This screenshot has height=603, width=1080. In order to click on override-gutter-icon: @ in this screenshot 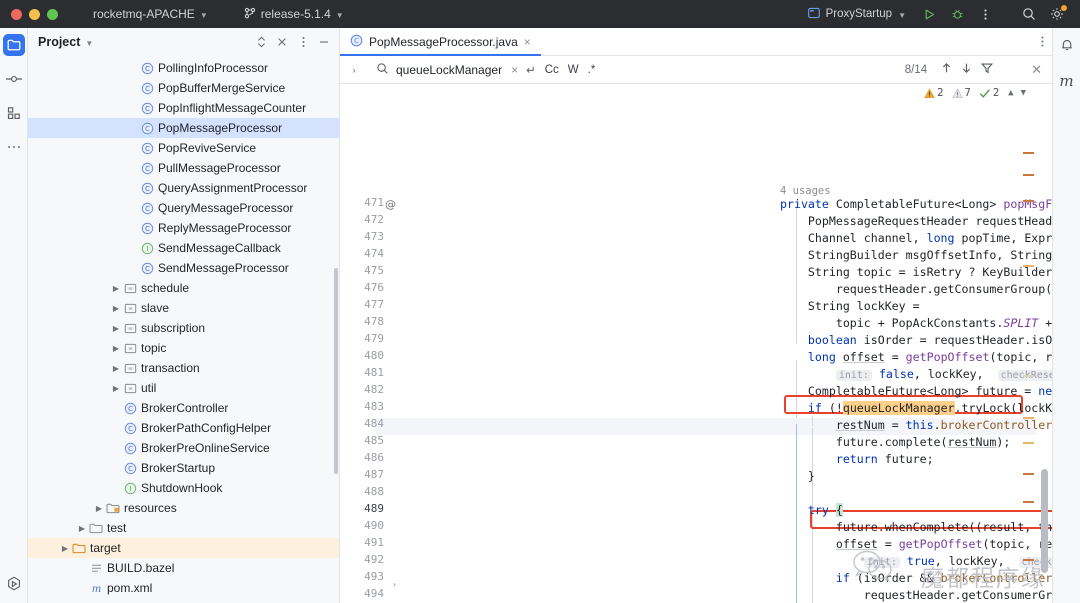, I will do `click(390, 204)`.